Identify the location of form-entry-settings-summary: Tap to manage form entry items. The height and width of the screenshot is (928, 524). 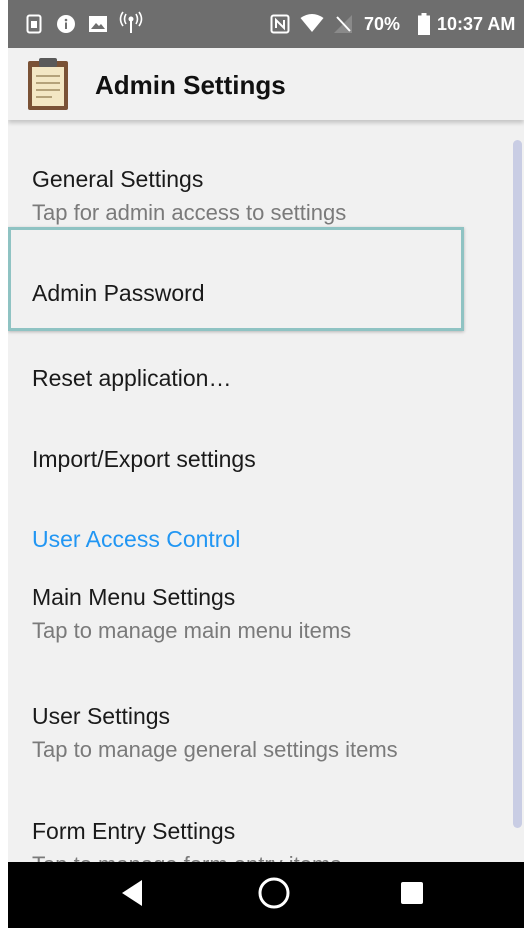
(186, 856).